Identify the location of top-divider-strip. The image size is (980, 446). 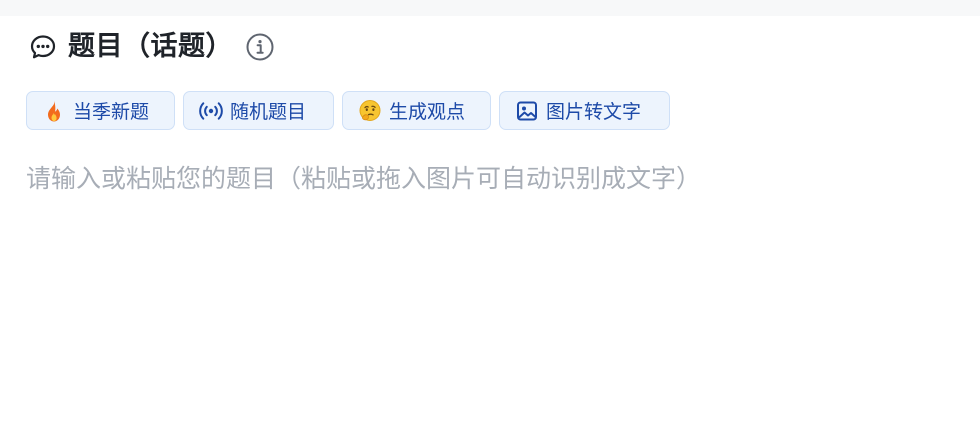
(490, 8).